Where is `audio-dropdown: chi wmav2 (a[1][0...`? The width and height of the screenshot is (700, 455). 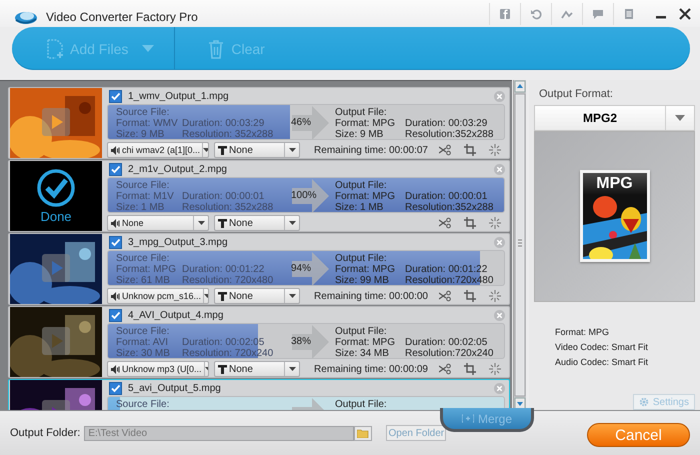
audio-dropdown: chi wmav2 (a[1][0... is located at coordinates (158, 150).